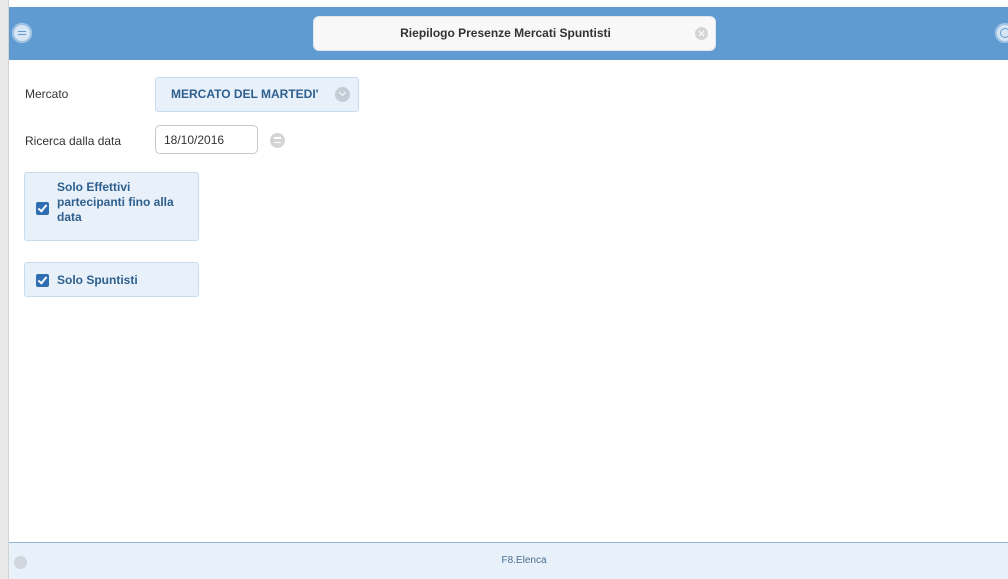 The width and height of the screenshot is (1008, 579). I want to click on footer-bar: F8.Elenca, so click(508, 560).